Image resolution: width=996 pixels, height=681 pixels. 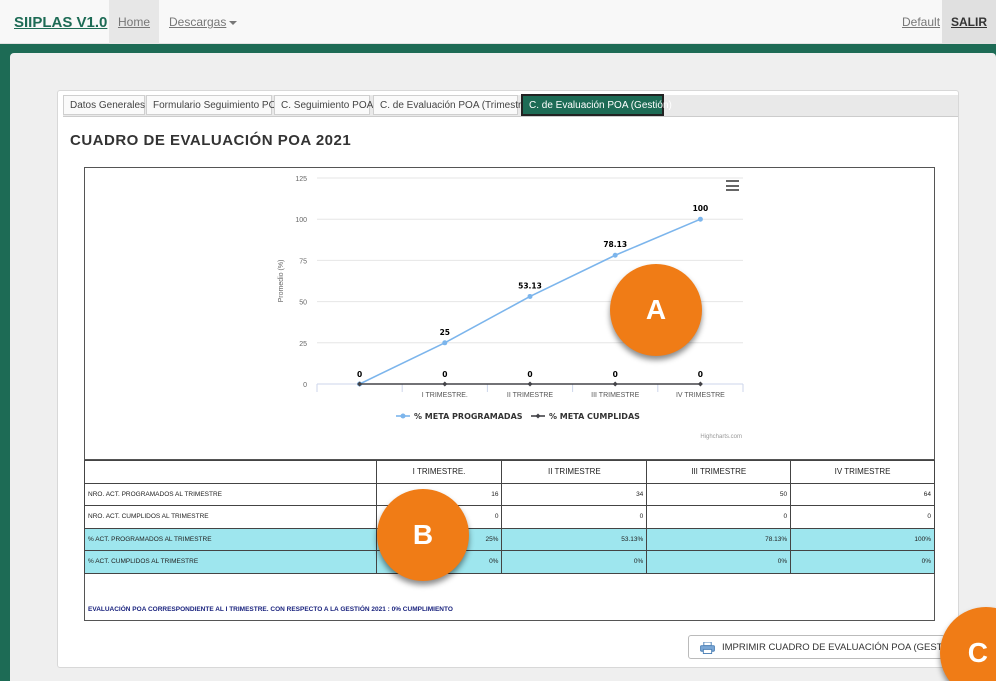 I want to click on row-label: NRO. ACT. CUMPLIDOS AL TRIMESTRE, so click(x=230, y=517).